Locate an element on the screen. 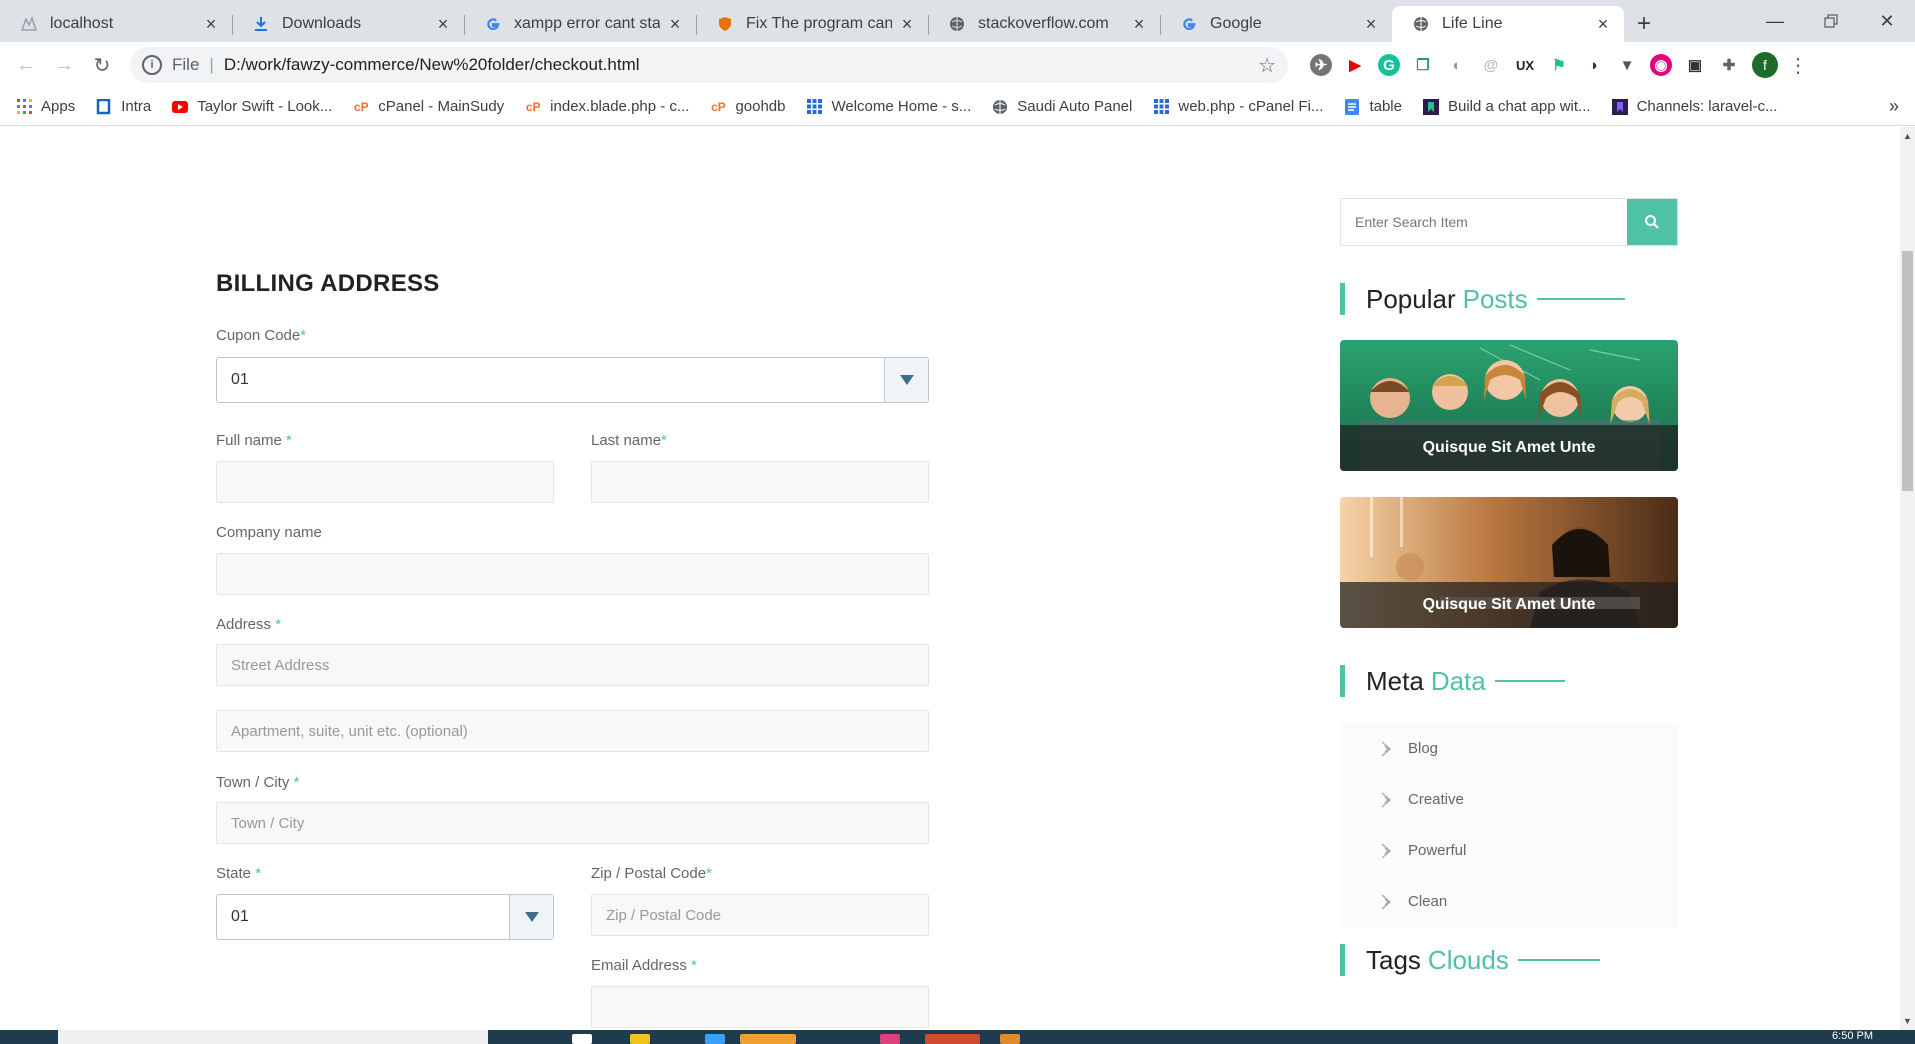 Image resolution: width=1915 pixels, height=1044 pixels. youtube-icon: ▶ is located at coordinates (1355, 65).